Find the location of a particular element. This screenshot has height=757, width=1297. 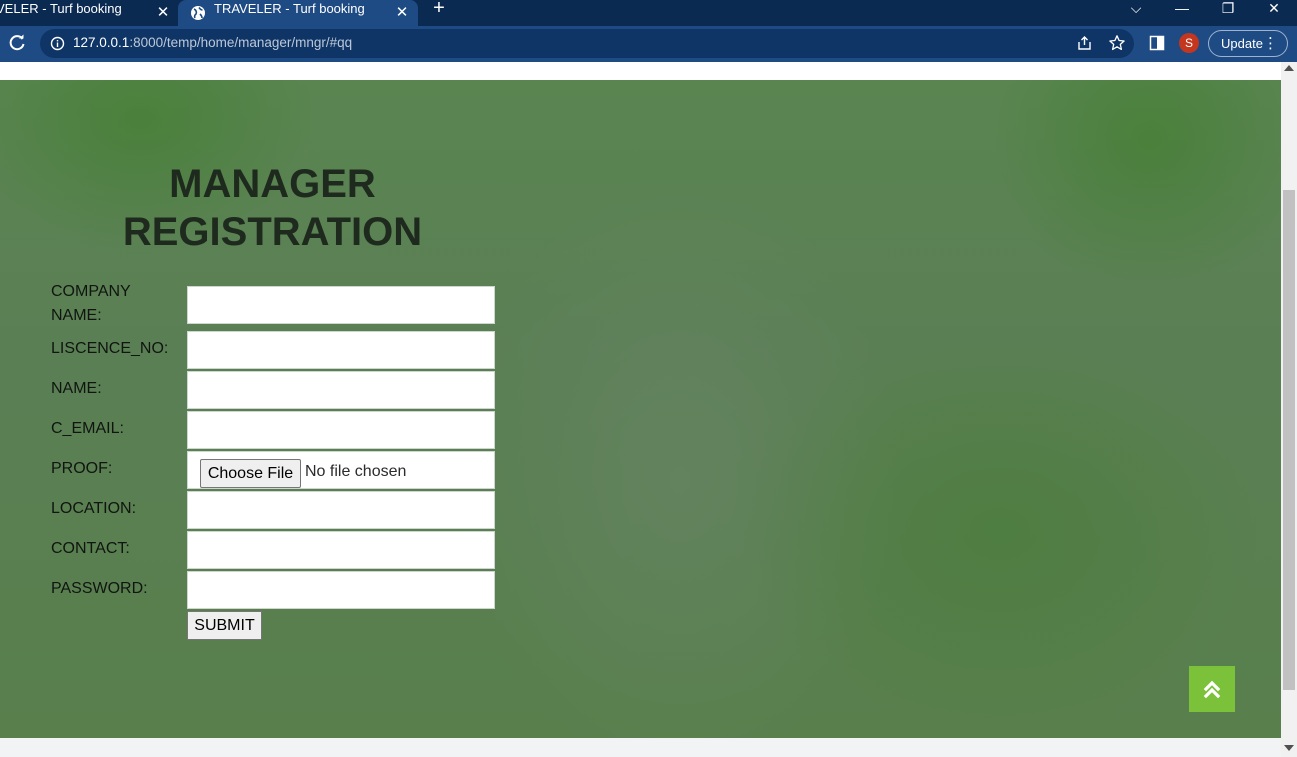

licence-no-input is located at coordinates (341, 350).